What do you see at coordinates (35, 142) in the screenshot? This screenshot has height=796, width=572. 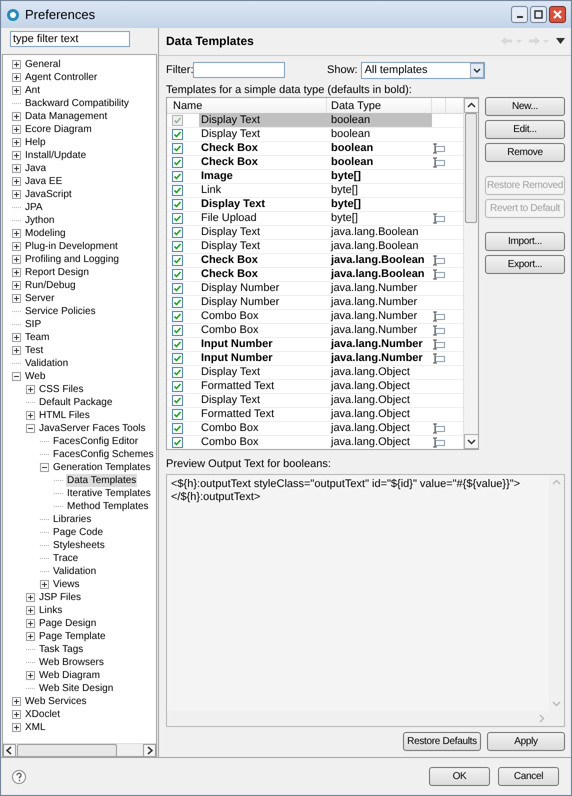 I see `tree-item: Help` at bounding box center [35, 142].